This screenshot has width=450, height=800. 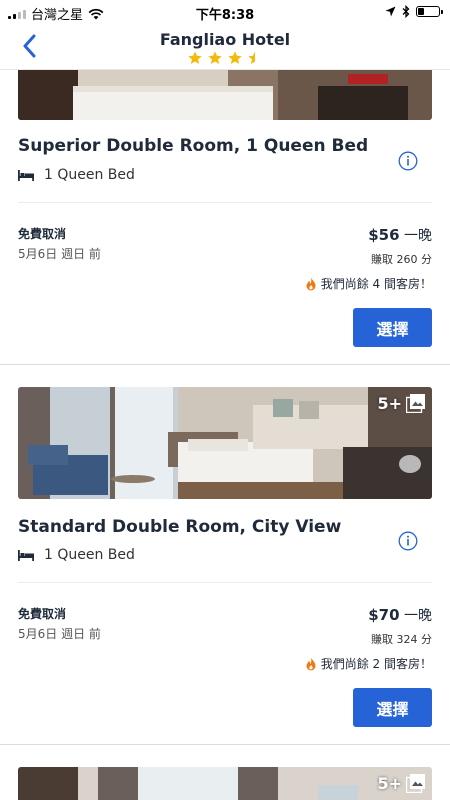 What do you see at coordinates (376, 284) in the screenshot?
I see `rooms-left-text: 我們尚餘 4 間客房！` at bounding box center [376, 284].